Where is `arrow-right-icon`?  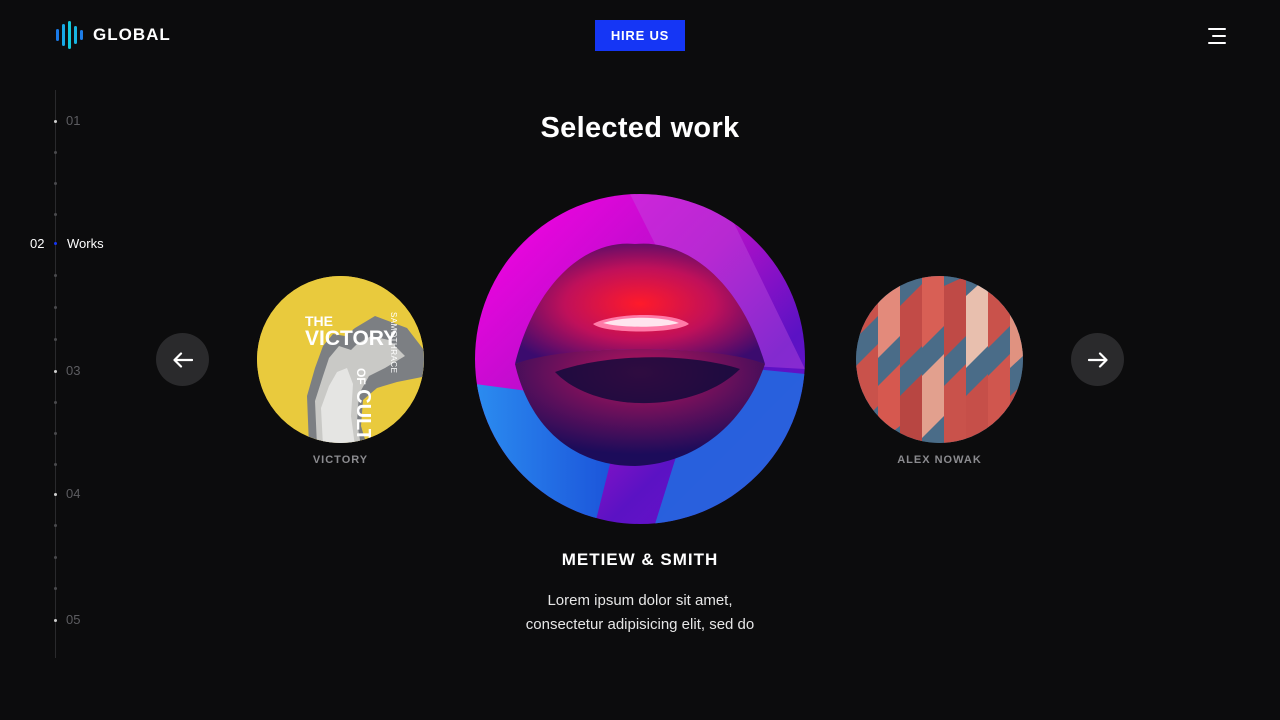 arrow-right-icon is located at coordinates (1097, 359).